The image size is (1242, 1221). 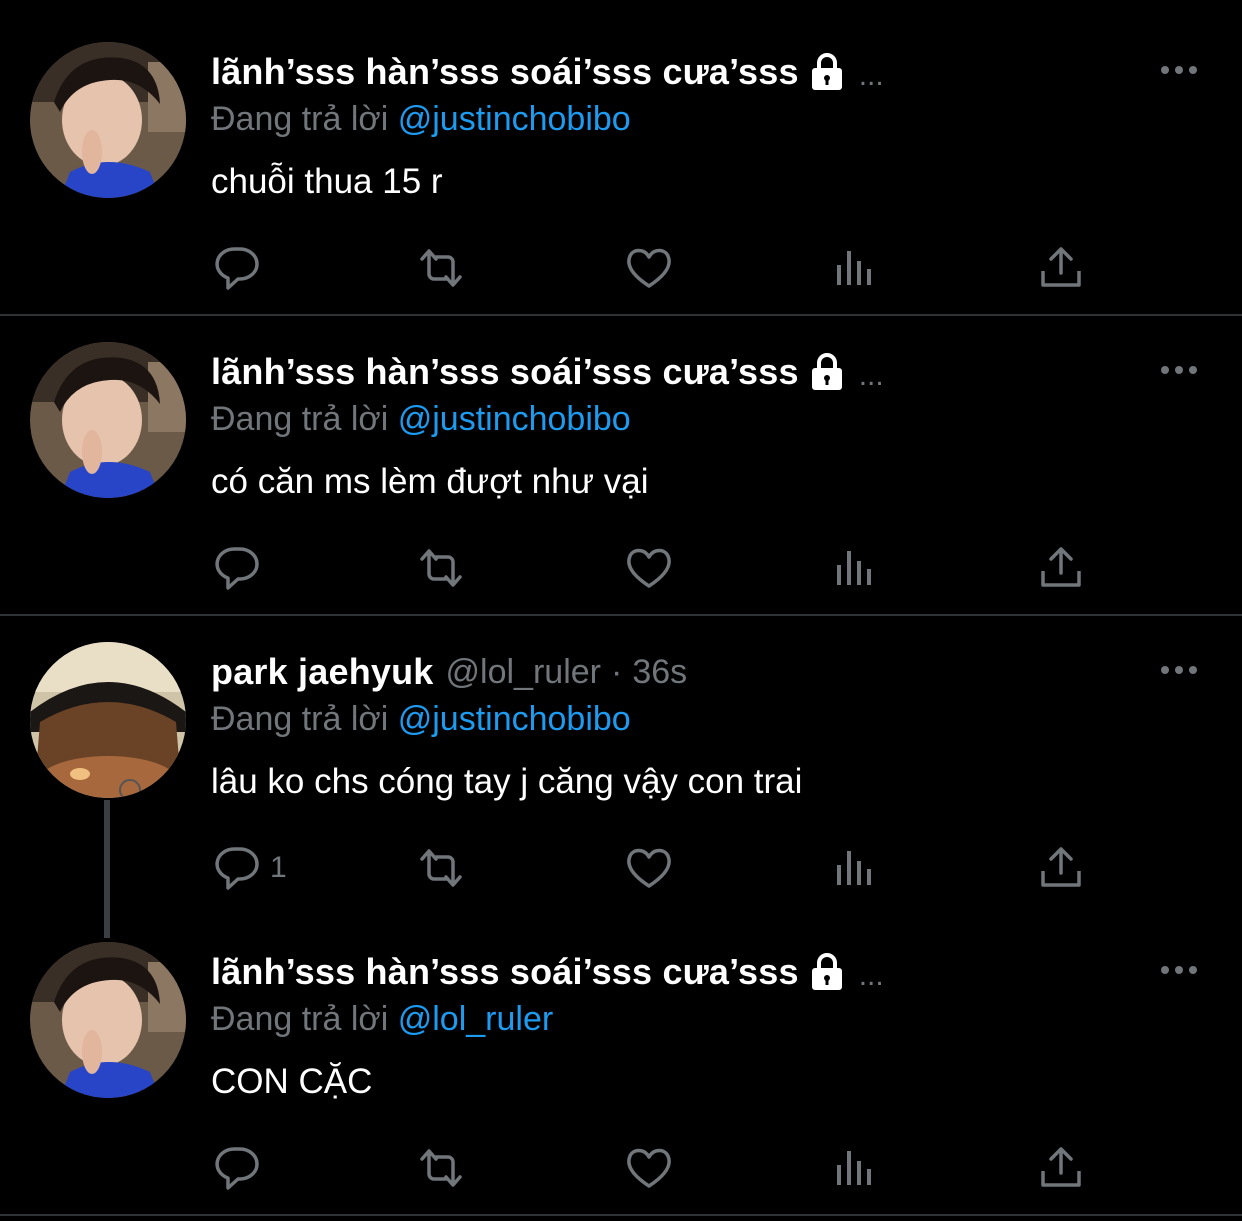 I want to click on display-name: park jaehyuk, so click(x=322, y=672).